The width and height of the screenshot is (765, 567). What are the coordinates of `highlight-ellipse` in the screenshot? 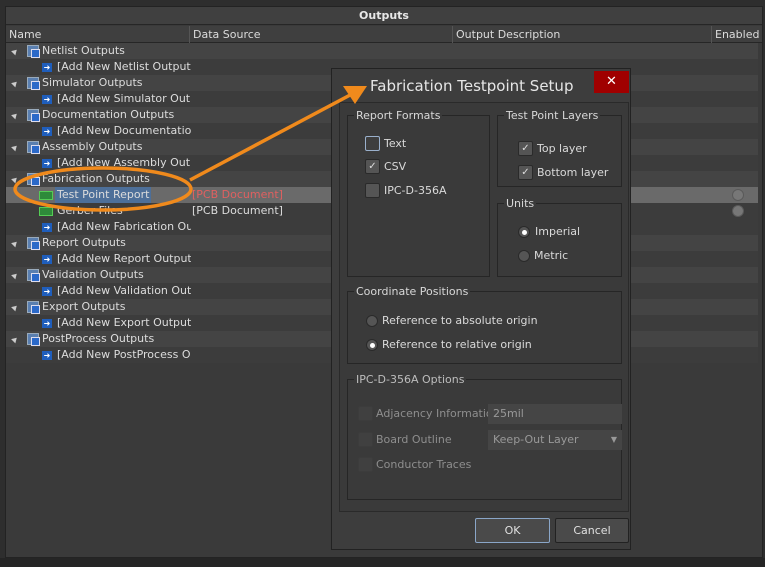 It's located at (103, 189).